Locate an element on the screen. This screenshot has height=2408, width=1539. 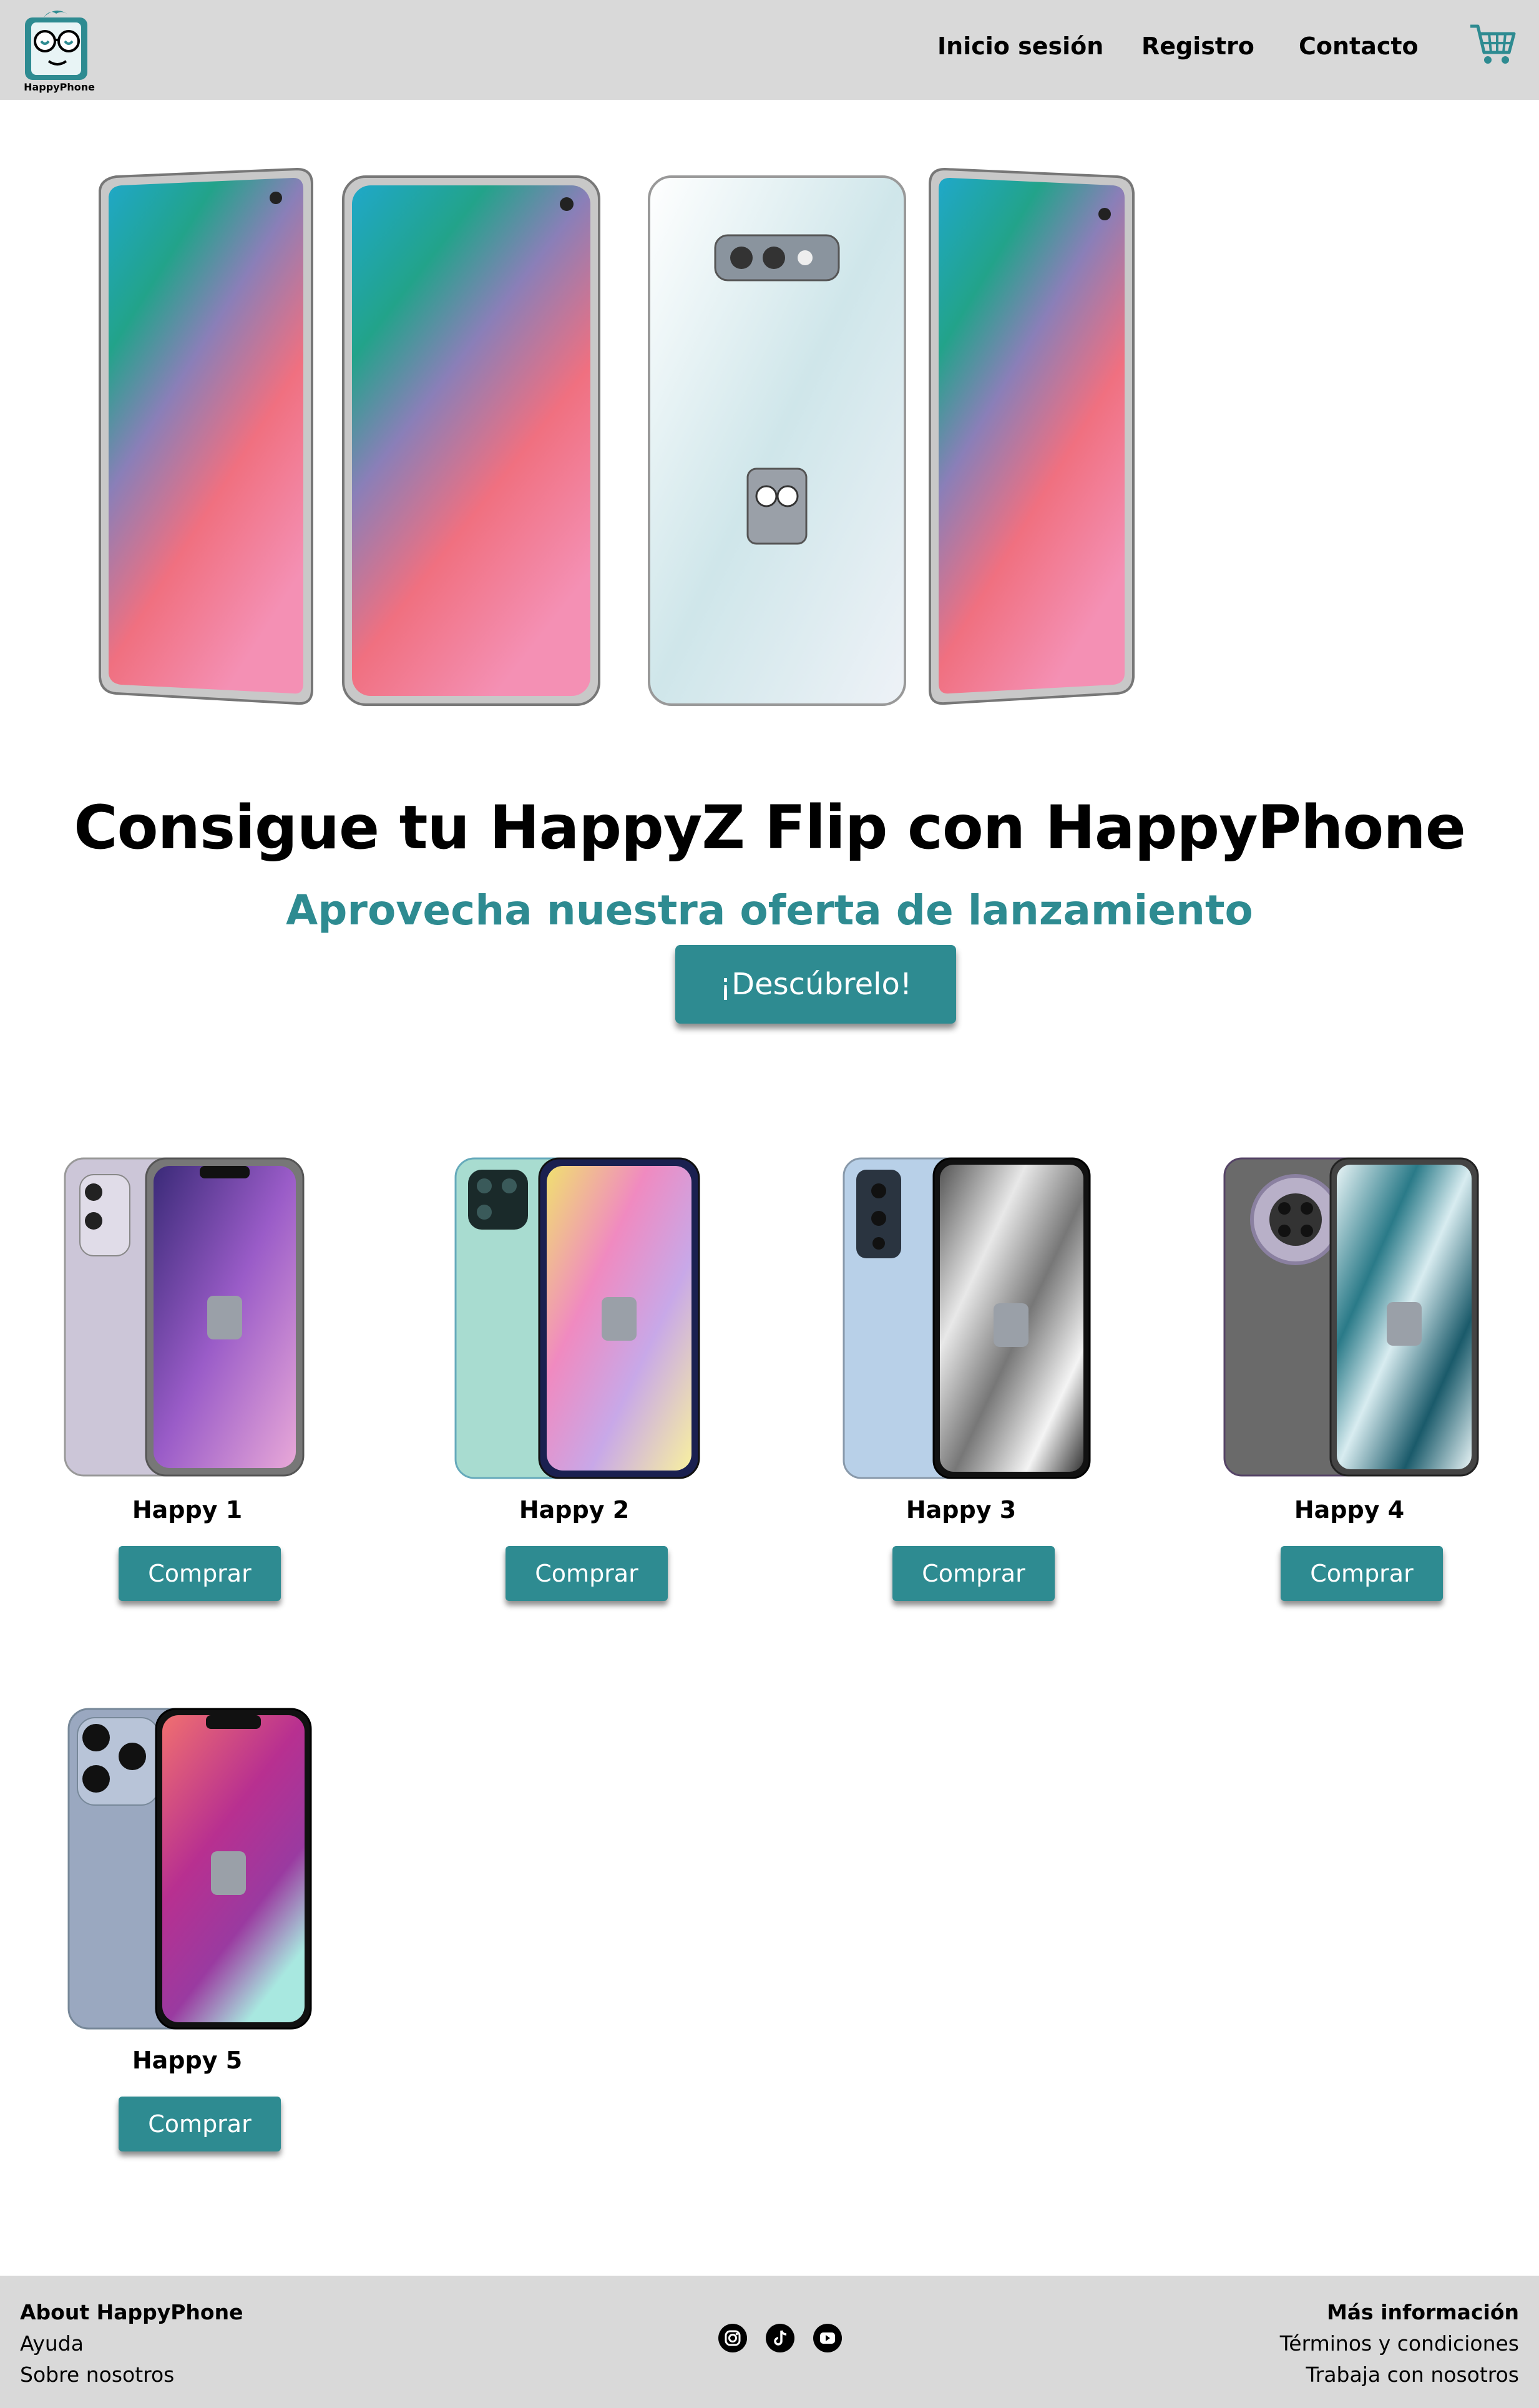
product-card: Happy 4 Comprar is located at coordinates (1349, 1412).